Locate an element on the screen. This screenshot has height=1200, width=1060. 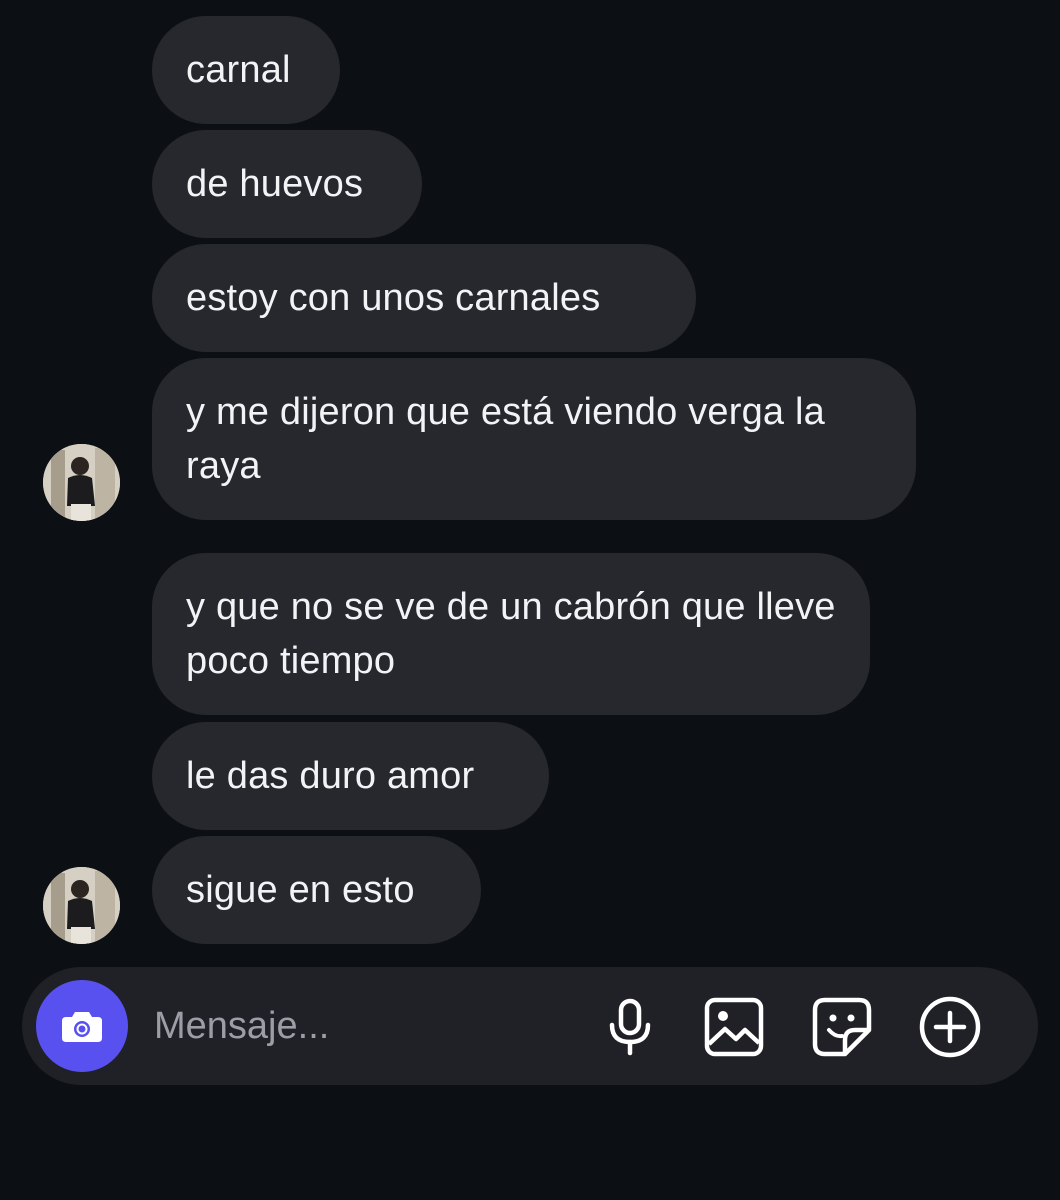
more-button is located at coordinates (950, 1027).